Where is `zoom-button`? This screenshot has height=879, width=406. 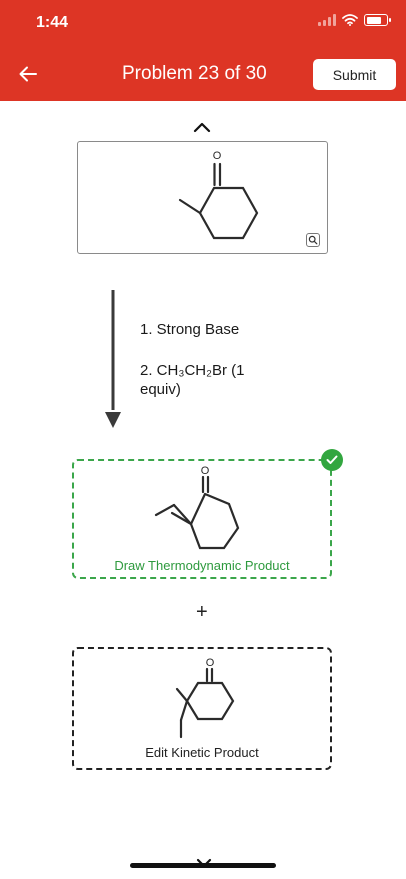
zoom-button is located at coordinates (313, 240).